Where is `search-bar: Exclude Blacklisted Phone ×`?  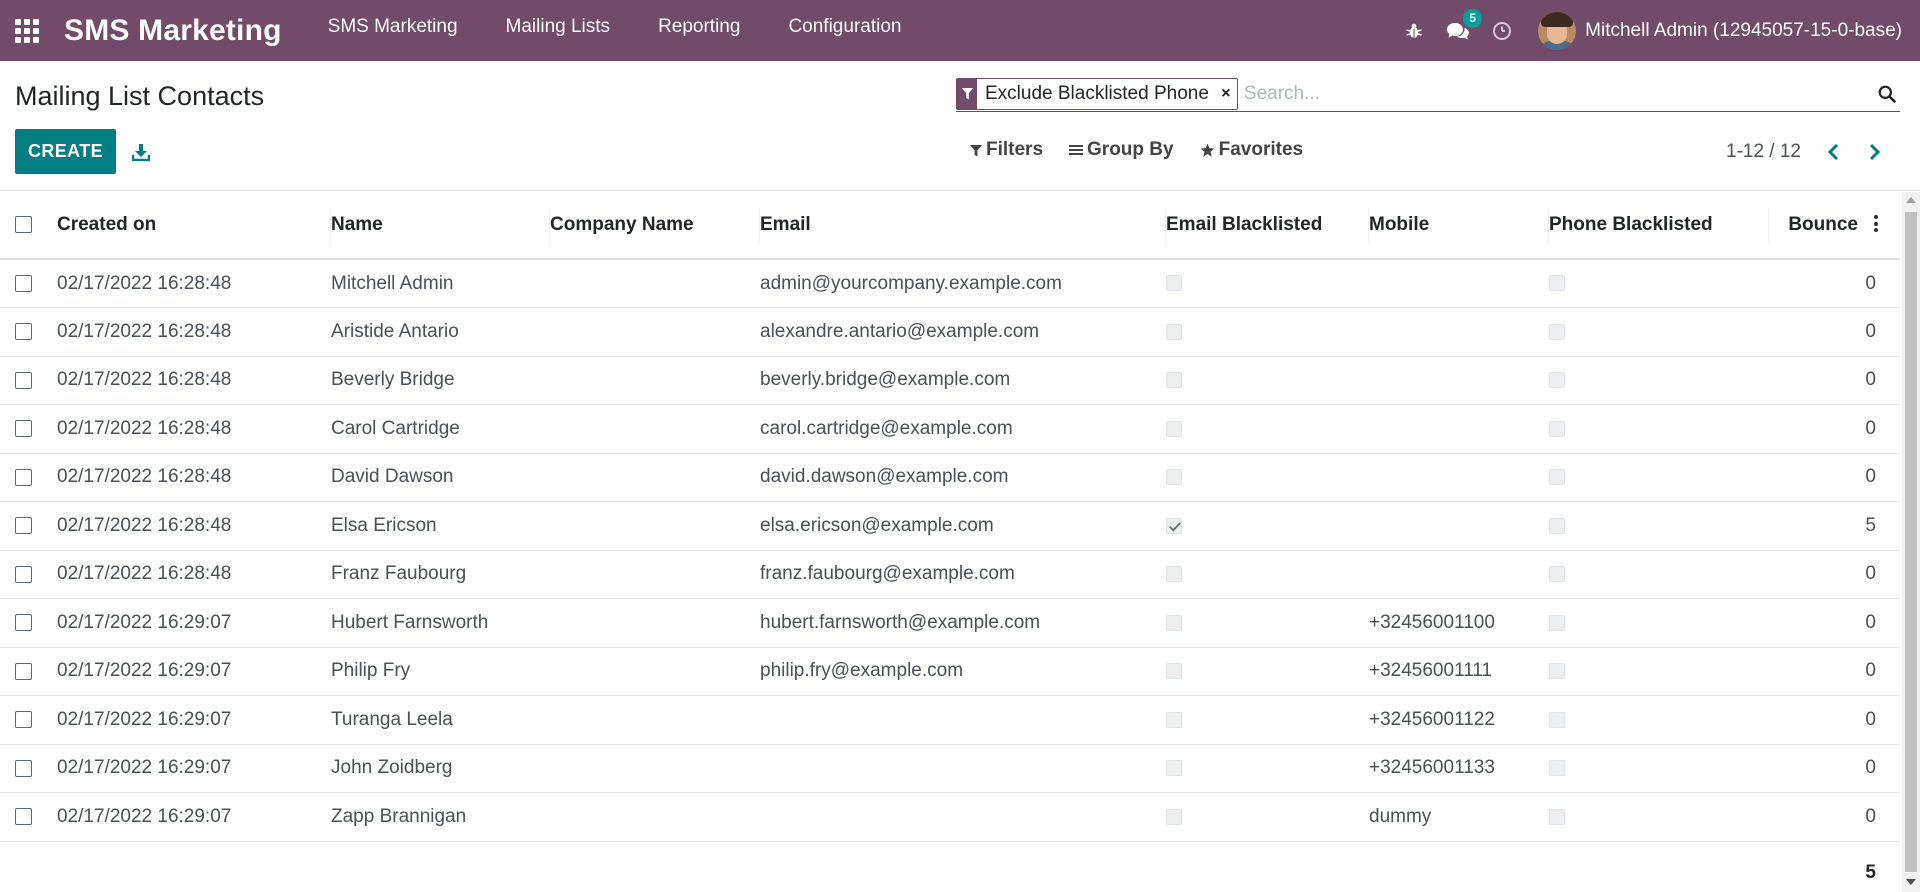
search-bar: Exclude Blacklisted Phone × is located at coordinates (1428, 94).